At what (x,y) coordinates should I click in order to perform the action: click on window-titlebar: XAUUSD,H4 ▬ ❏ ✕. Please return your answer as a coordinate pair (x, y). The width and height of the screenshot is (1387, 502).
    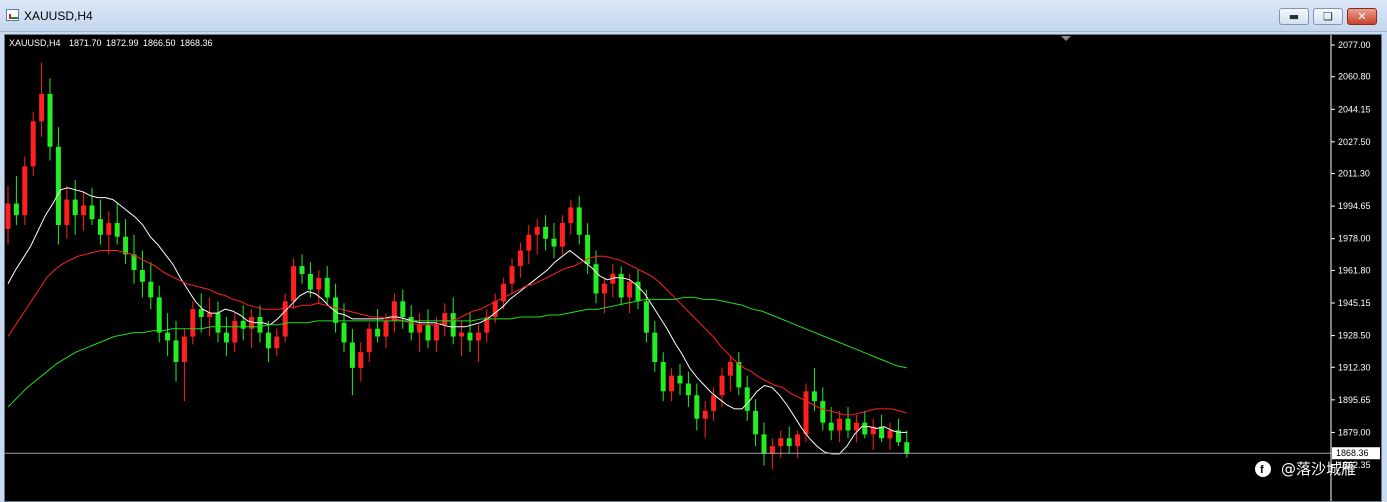
    Looking at the image, I should click on (693, 16).